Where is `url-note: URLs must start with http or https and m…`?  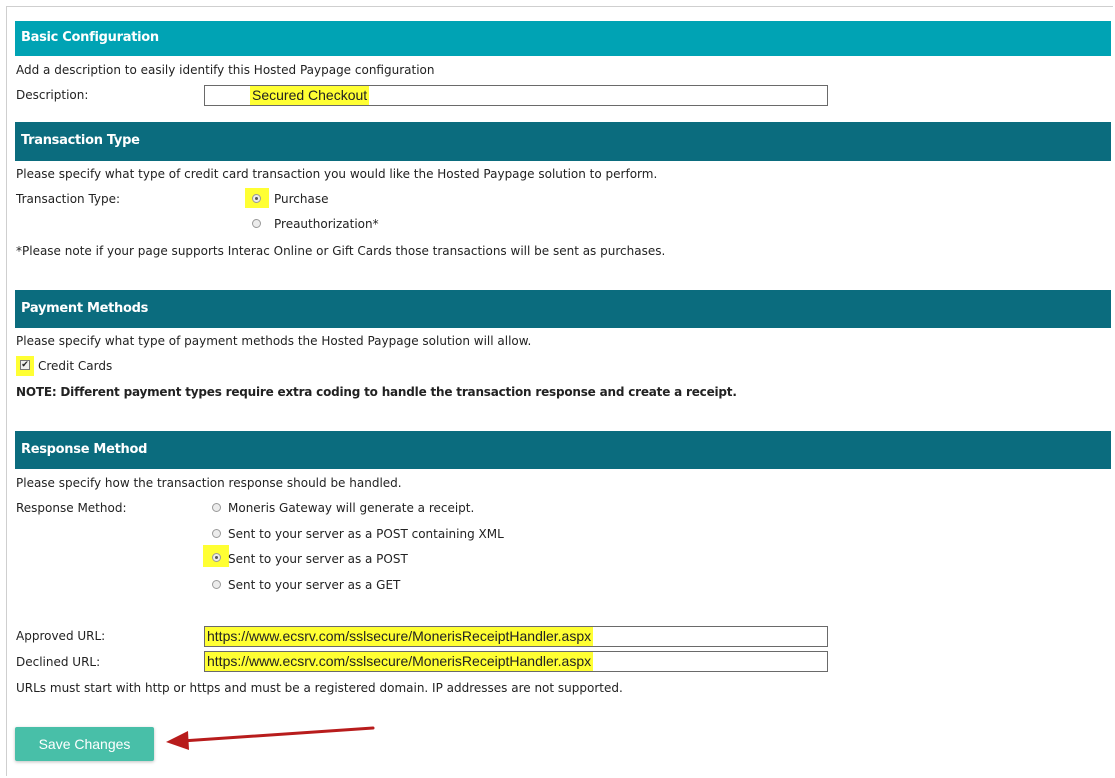 url-note: URLs must start with http or https and m… is located at coordinates (319, 688).